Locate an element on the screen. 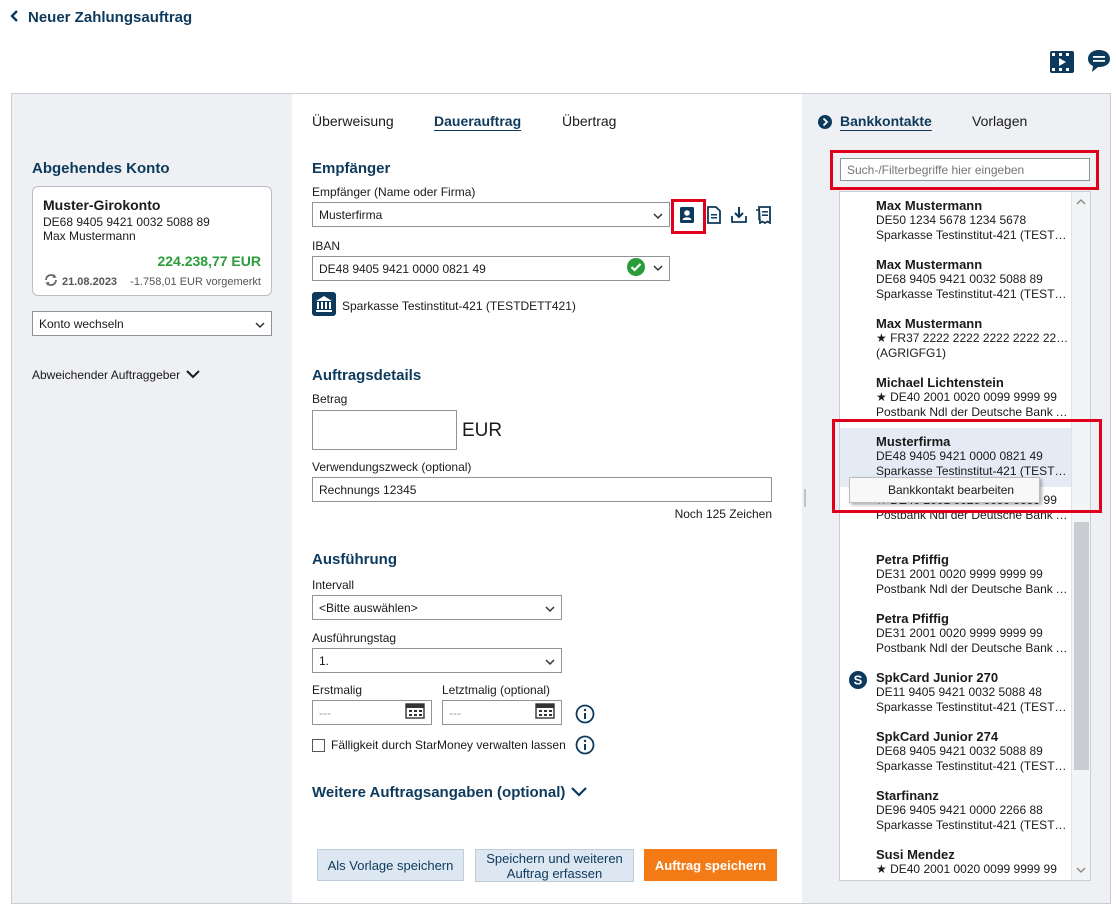  iban-value: DE48 9405 9421 0000 0821 49 is located at coordinates (402, 268).